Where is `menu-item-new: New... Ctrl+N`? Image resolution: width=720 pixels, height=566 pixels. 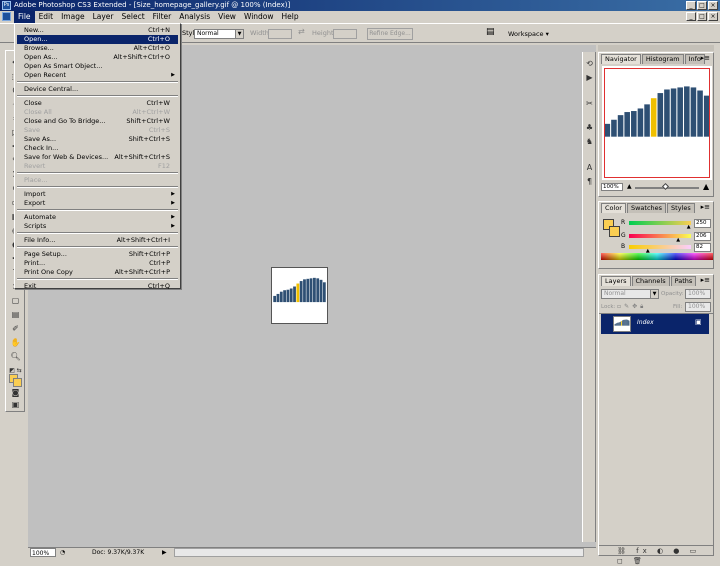 menu-item-new: New... Ctrl+N is located at coordinates (97, 30).